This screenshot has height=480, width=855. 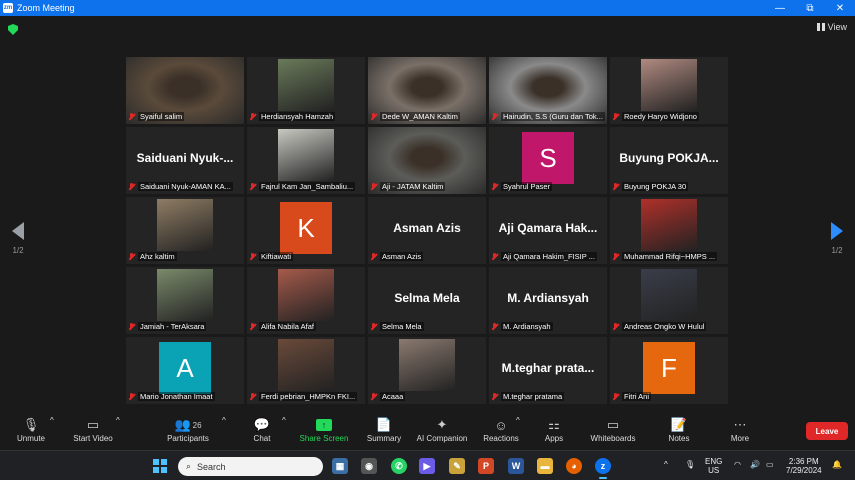 I want to click on media-player-icon: ▶, so click(x=427, y=466).